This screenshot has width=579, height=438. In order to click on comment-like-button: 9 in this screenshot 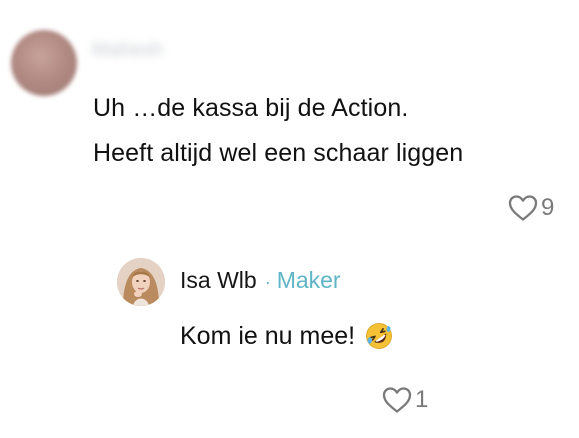, I will do `click(531, 208)`.